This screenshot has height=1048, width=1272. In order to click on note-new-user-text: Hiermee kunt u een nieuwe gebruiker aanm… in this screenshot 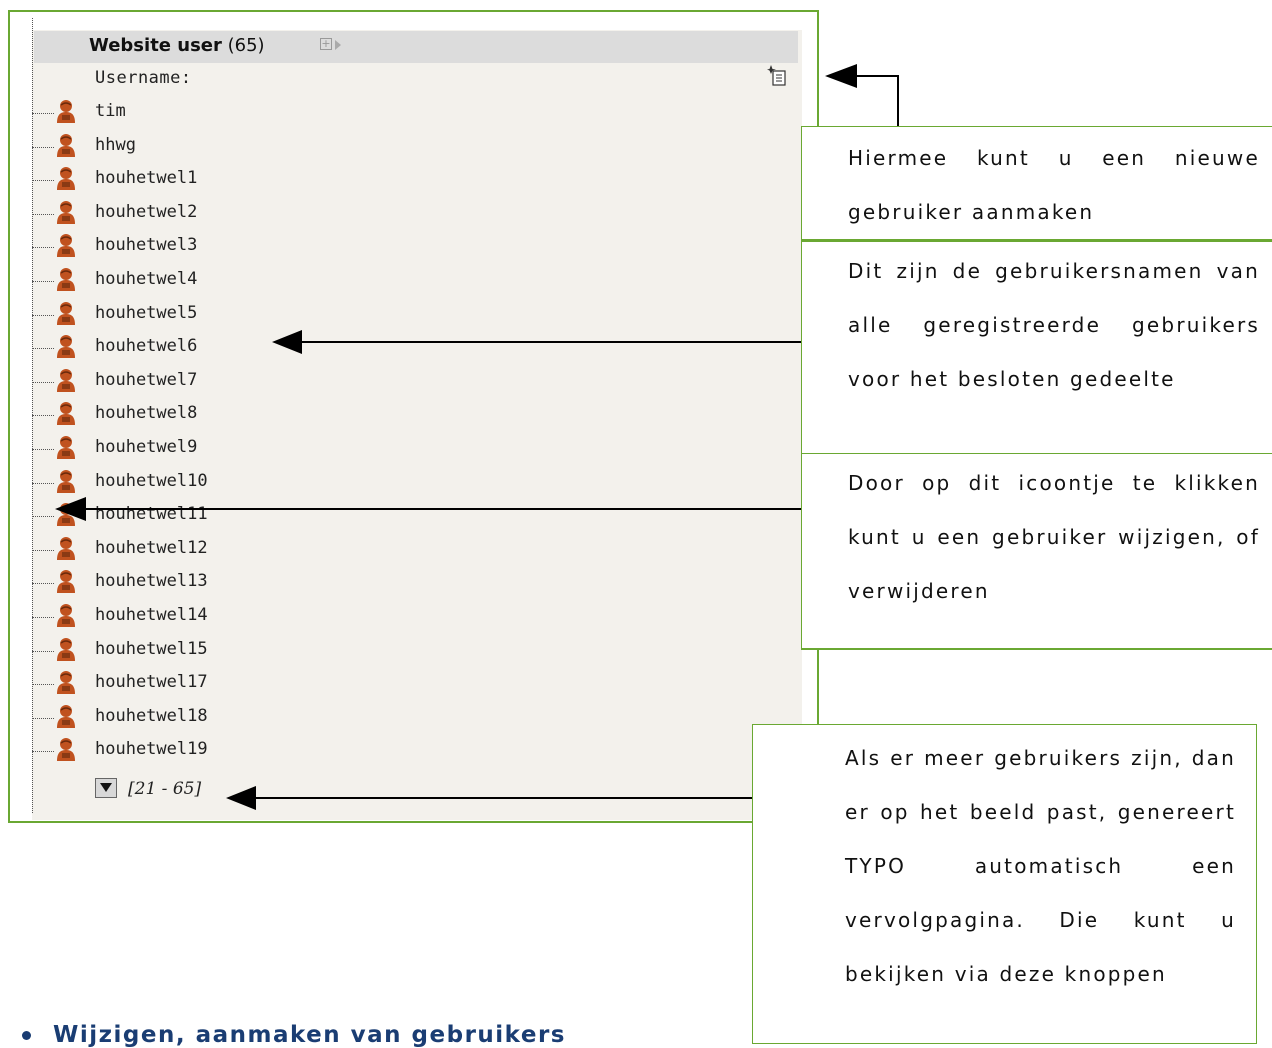, I will do `click(1054, 185)`.